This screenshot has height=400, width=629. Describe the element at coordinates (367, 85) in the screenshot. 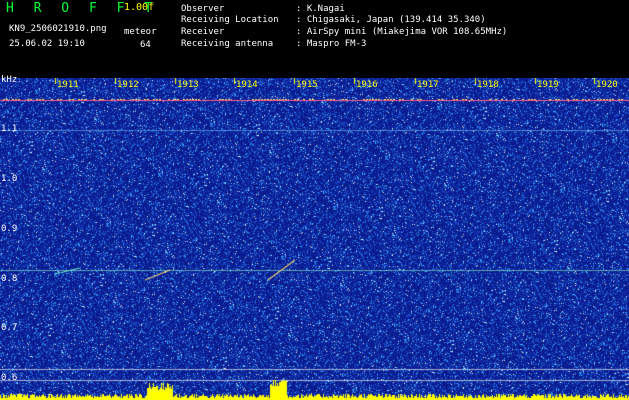

I see `x-tick-label: 1916` at that location.